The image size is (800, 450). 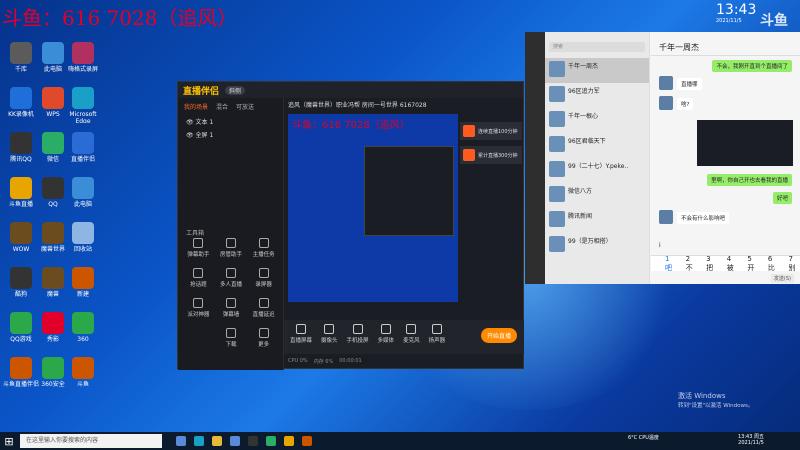 What do you see at coordinates (325, 361) in the screenshot?
I see `status-bar: CPU 0% 内存 6% 00:00:01` at bounding box center [325, 361].